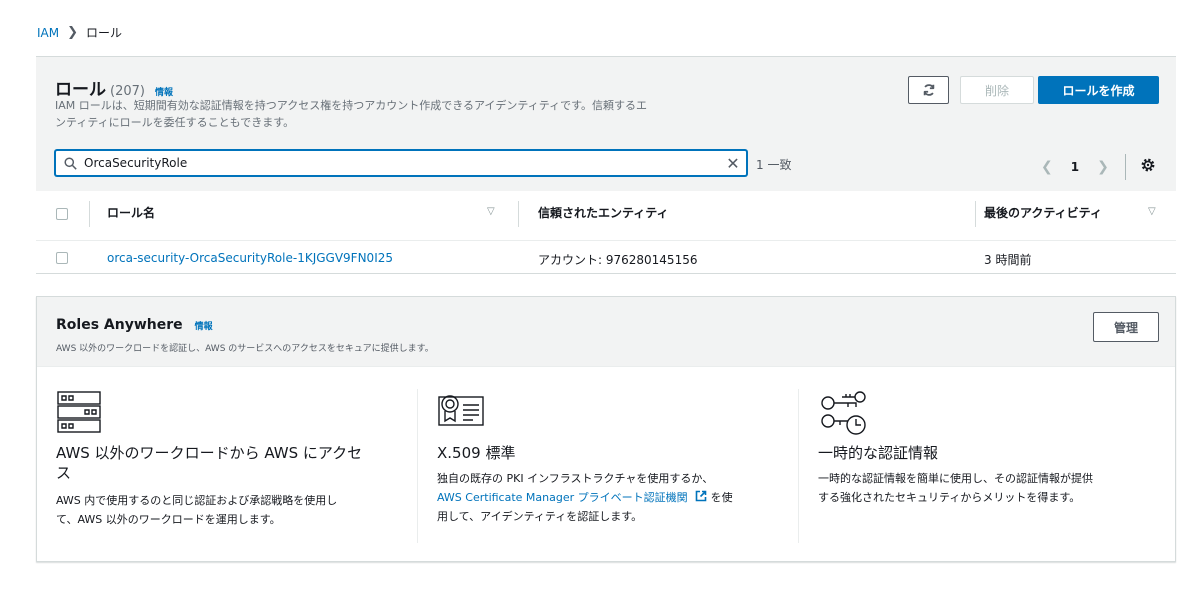 The width and height of the screenshot is (1200, 596). I want to click on refresh-button, so click(928, 90).